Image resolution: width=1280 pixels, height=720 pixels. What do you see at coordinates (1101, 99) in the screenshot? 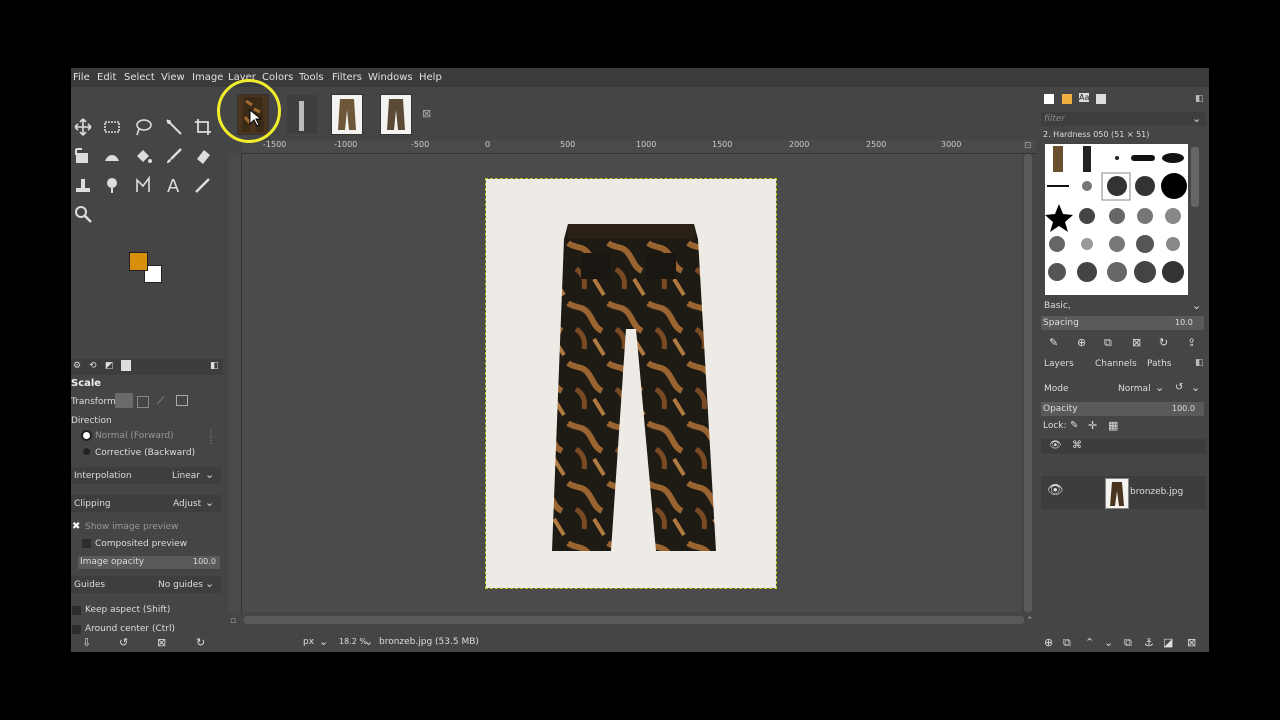
I see `document-history-tab-icon` at bounding box center [1101, 99].